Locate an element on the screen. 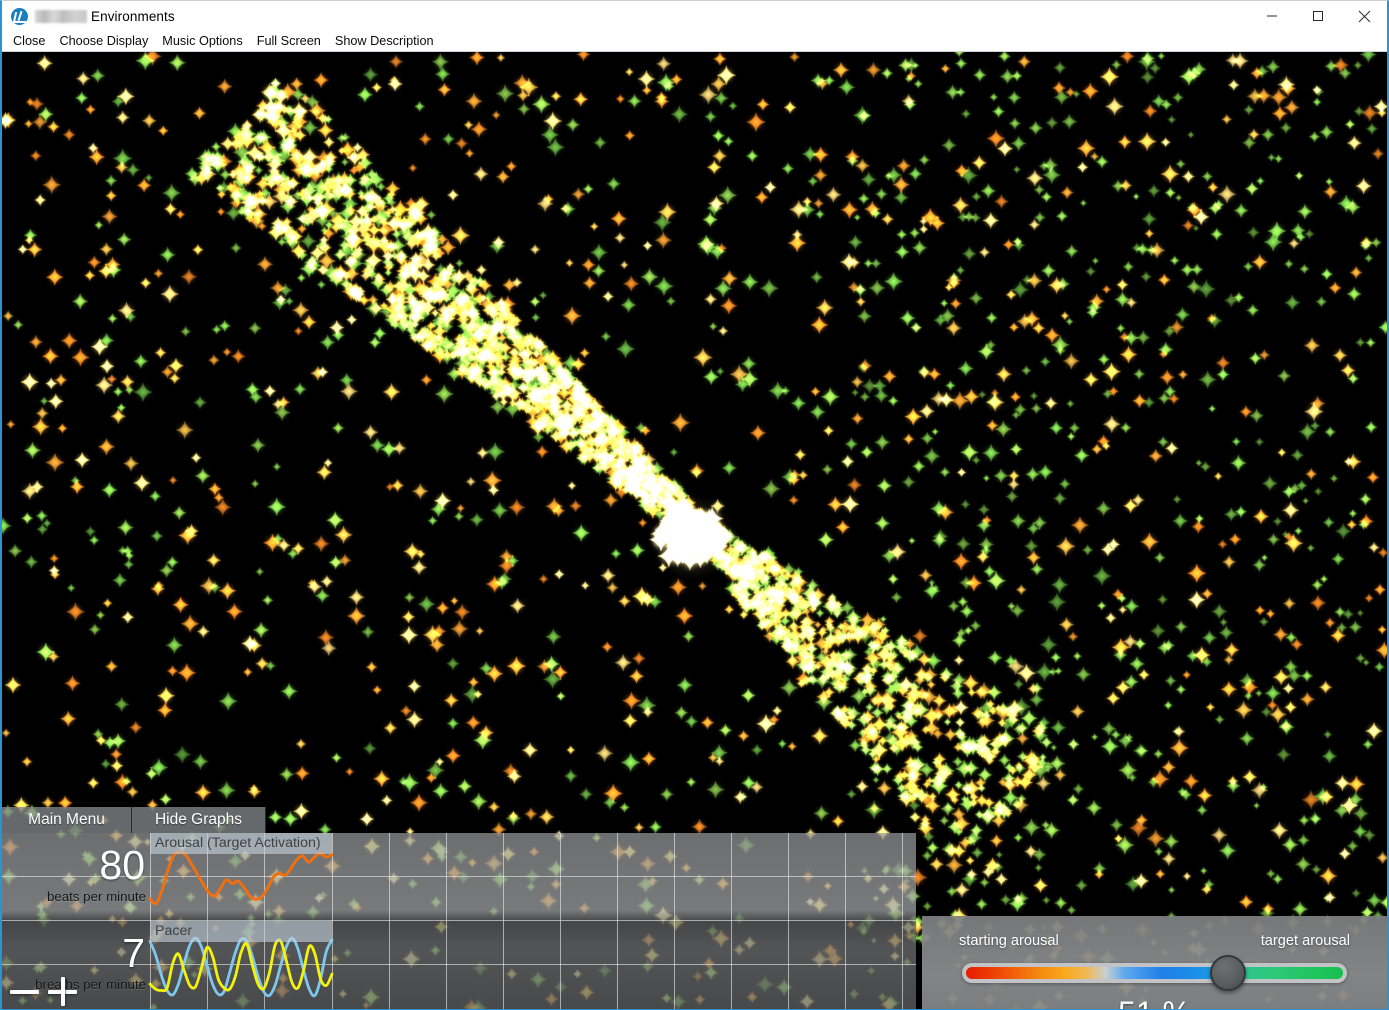 The width and height of the screenshot is (1389, 1010). heart-rate-readout: 80 beats per minute is located at coordinates (76, 873).